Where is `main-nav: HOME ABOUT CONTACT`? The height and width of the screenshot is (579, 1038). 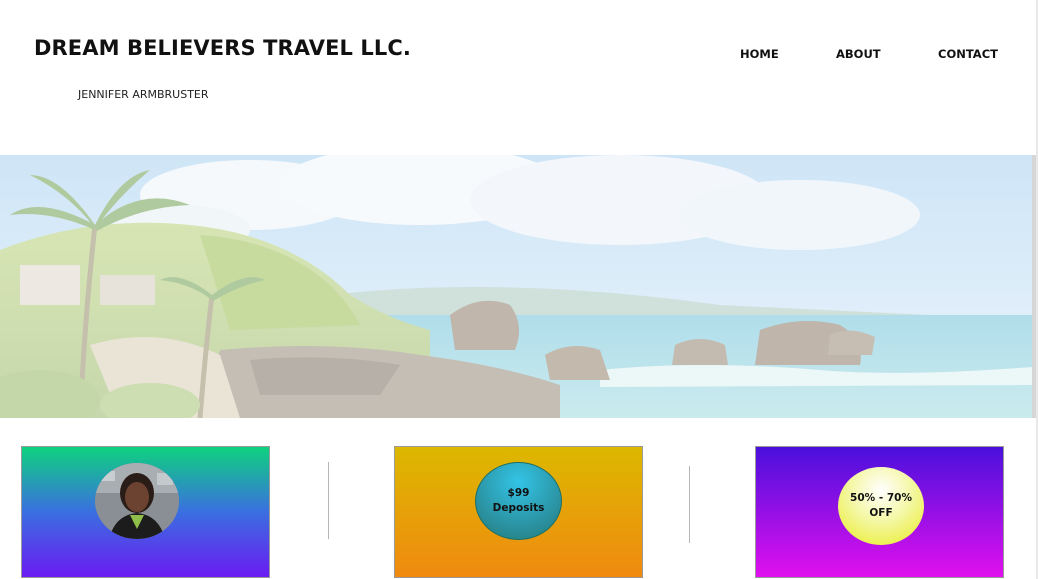
main-nav: HOME ABOUT CONTACT is located at coordinates (519, 55).